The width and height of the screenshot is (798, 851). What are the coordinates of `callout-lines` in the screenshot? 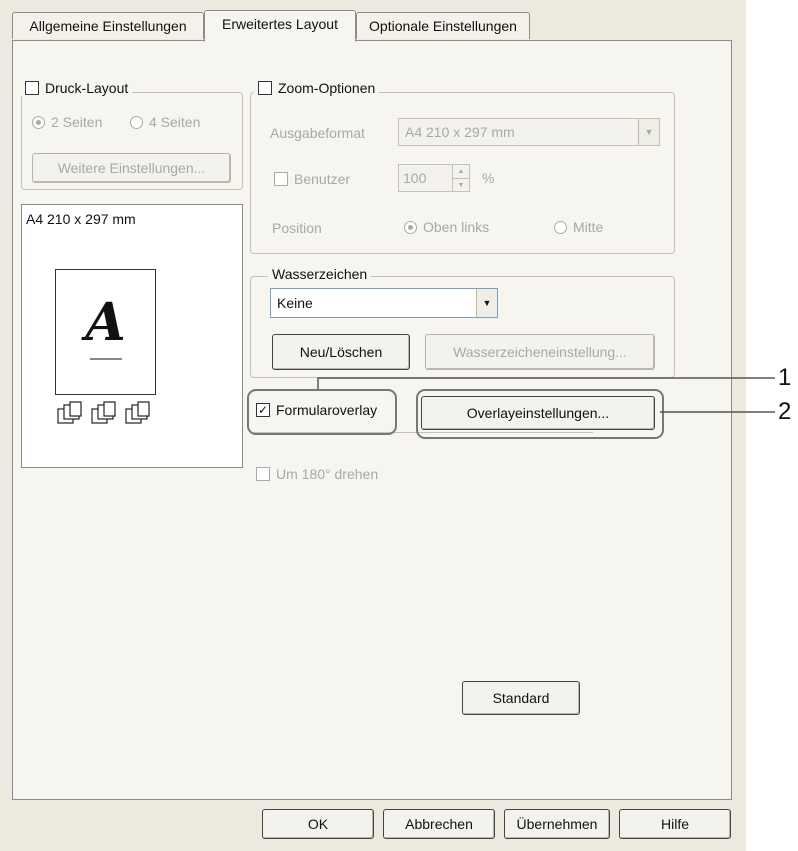 It's located at (546, 395).